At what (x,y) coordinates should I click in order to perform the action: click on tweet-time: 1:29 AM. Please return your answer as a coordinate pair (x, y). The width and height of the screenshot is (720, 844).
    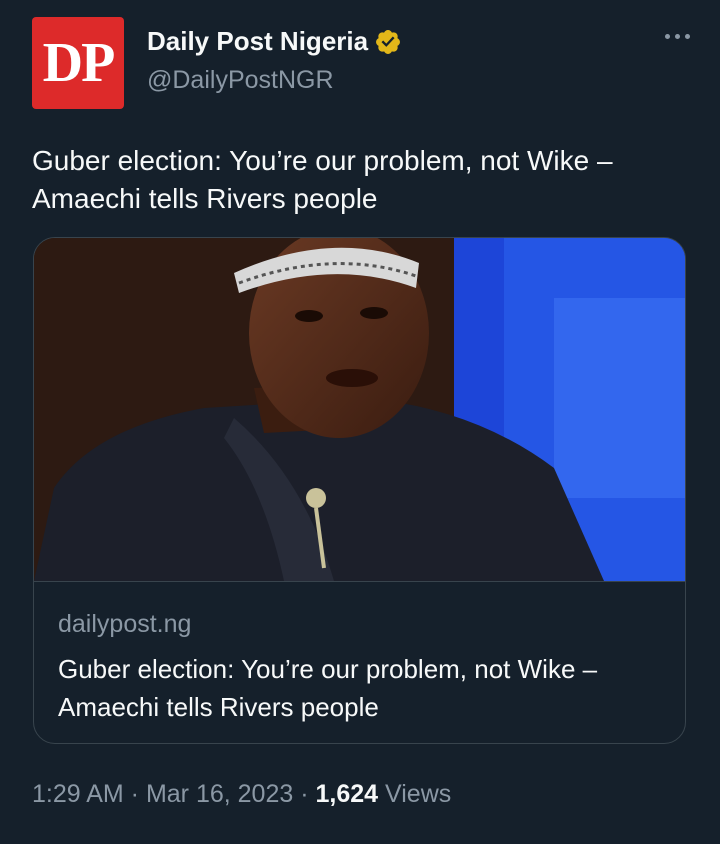
    Looking at the image, I should click on (78, 794).